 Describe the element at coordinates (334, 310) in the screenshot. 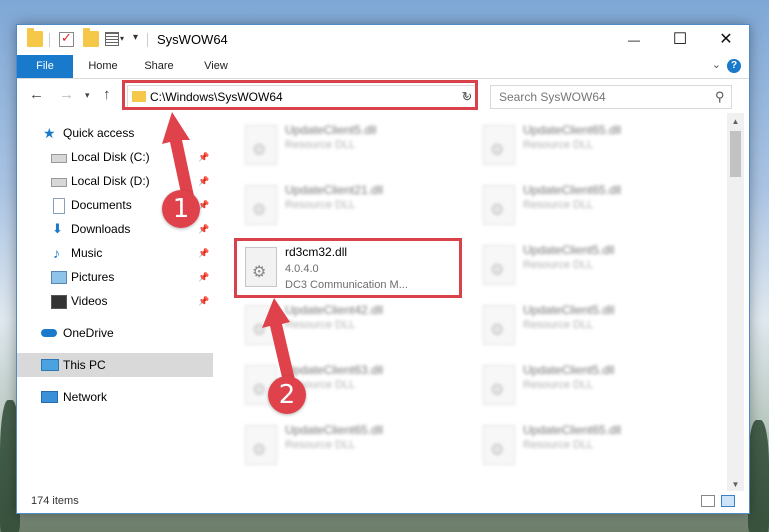

I see `file-name: UpdateClient42.dll` at that location.